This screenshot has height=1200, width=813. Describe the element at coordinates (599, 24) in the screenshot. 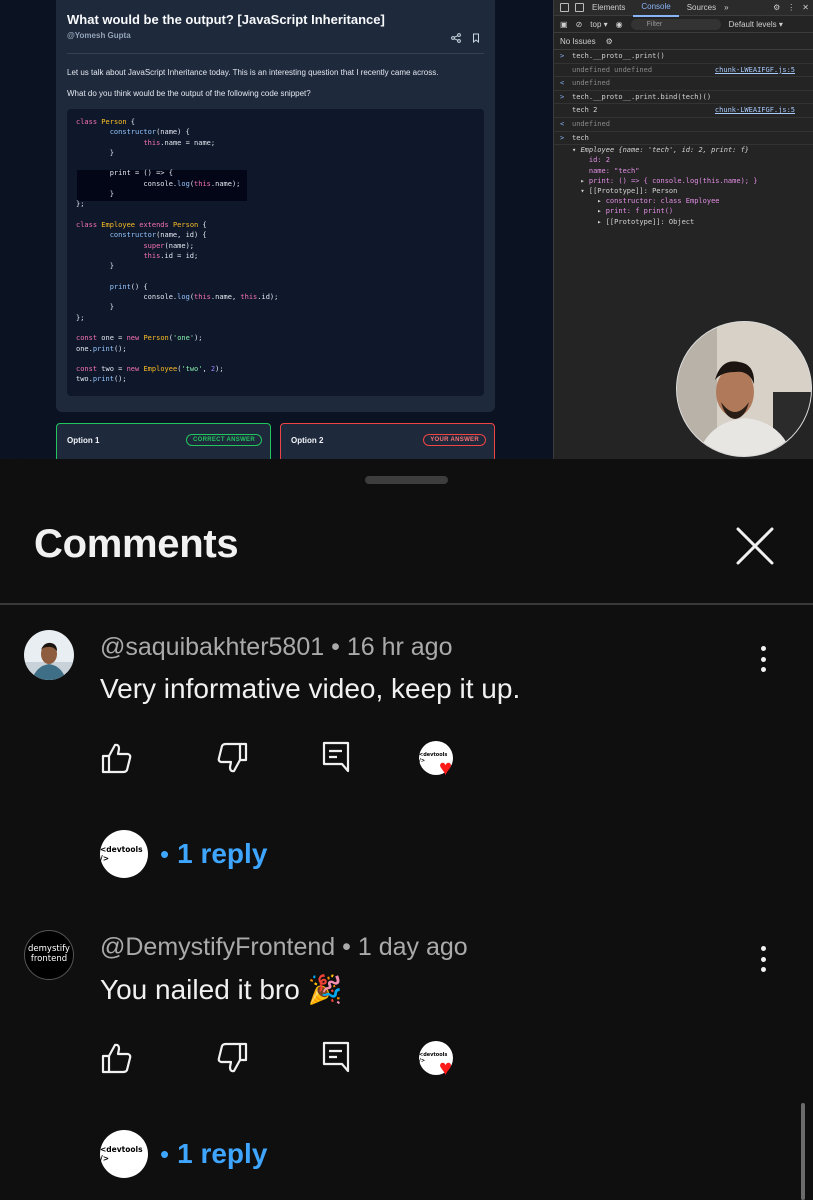

I see `context-select: top ▾` at that location.